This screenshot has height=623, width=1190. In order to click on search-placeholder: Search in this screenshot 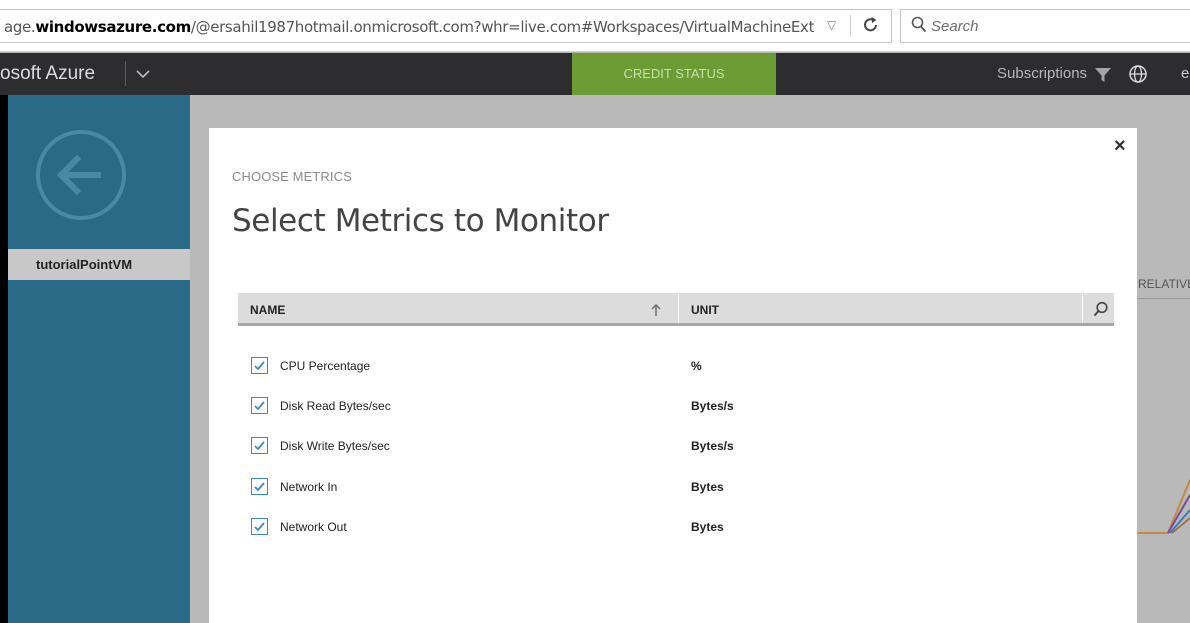, I will do `click(955, 26)`.